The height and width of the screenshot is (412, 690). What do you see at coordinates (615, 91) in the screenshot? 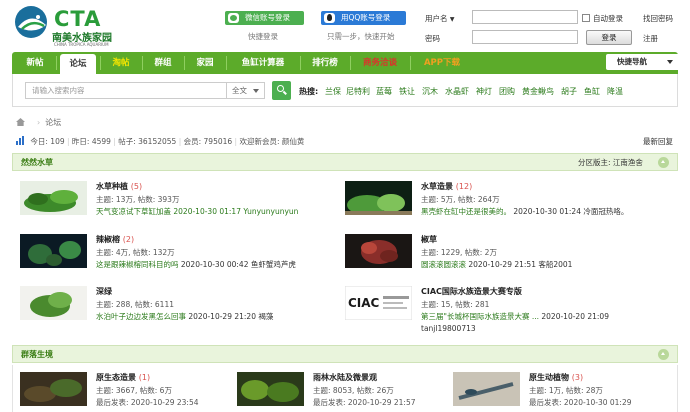
I see `hot-search-item: 降温` at bounding box center [615, 91].